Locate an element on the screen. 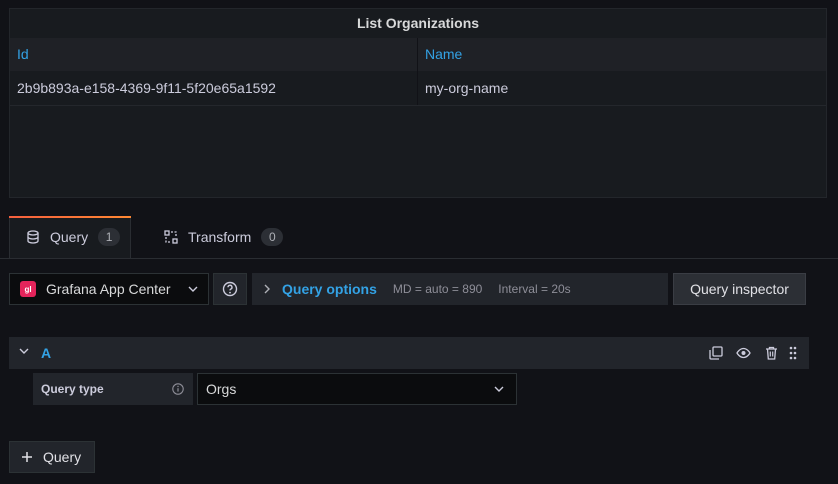  tab-query: Query 1 is located at coordinates (70, 237).